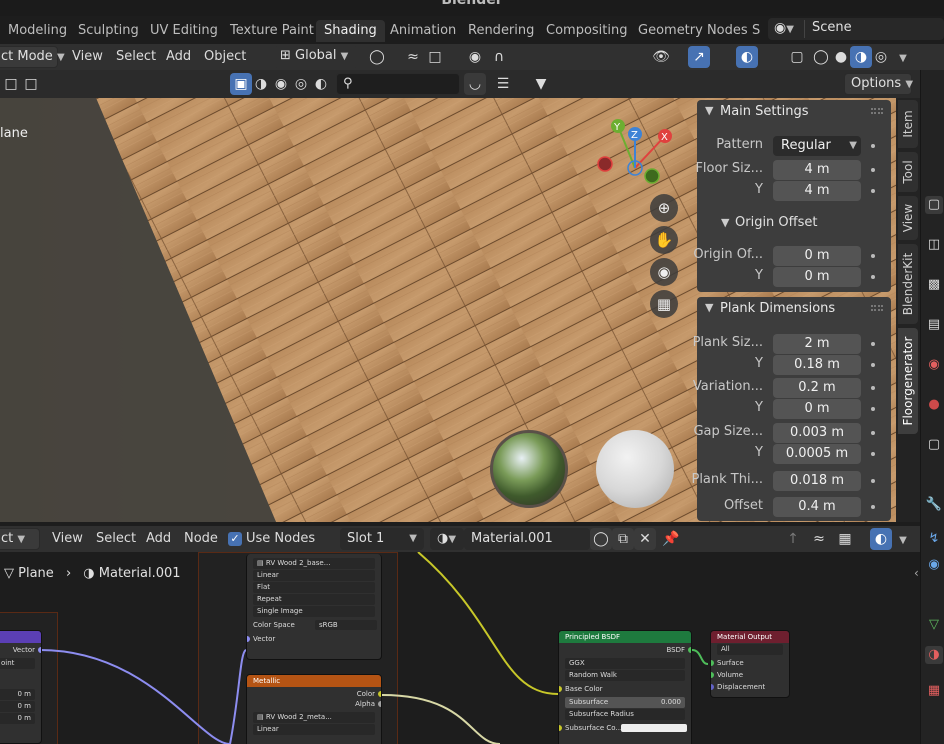 The width and height of the screenshot is (944, 744). Describe the element at coordinates (447, 539) in the screenshot. I see `material-browse-icon: ◑▼` at that location.